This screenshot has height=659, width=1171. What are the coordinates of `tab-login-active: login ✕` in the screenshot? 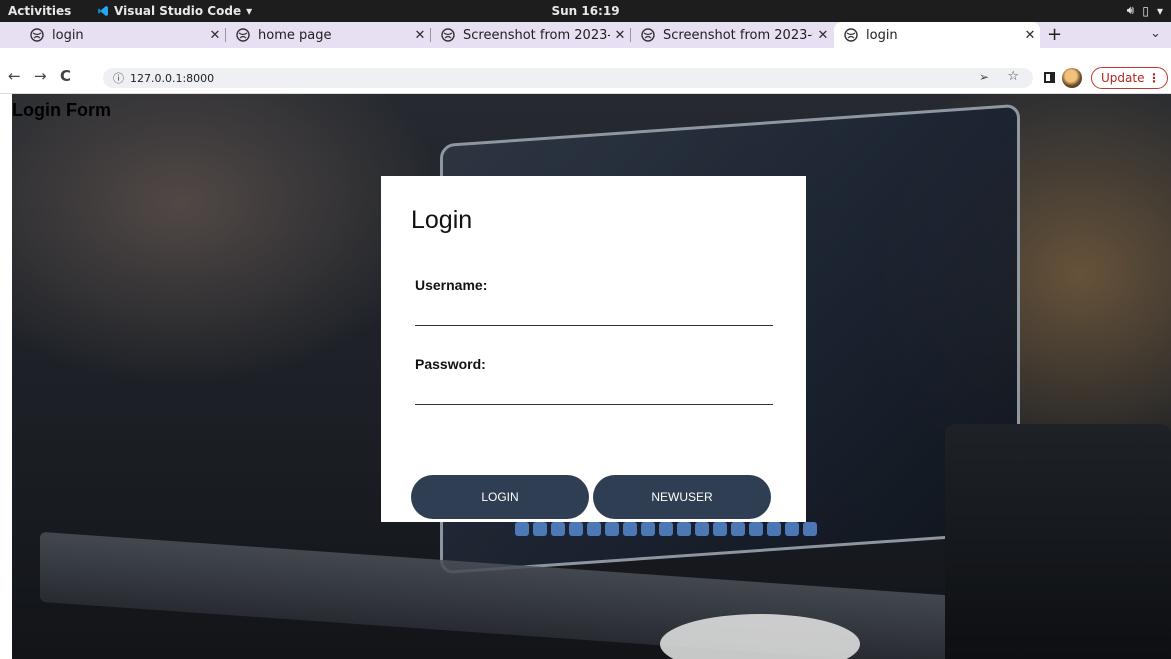 It's located at (937, 35).